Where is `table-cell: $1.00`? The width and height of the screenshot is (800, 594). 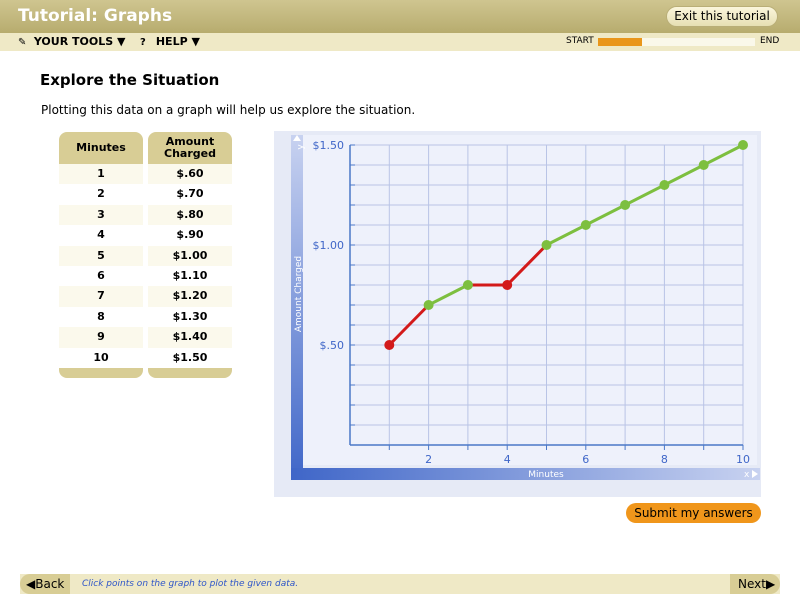 table-cell: $1.00 is located at coordinates (190, 255).